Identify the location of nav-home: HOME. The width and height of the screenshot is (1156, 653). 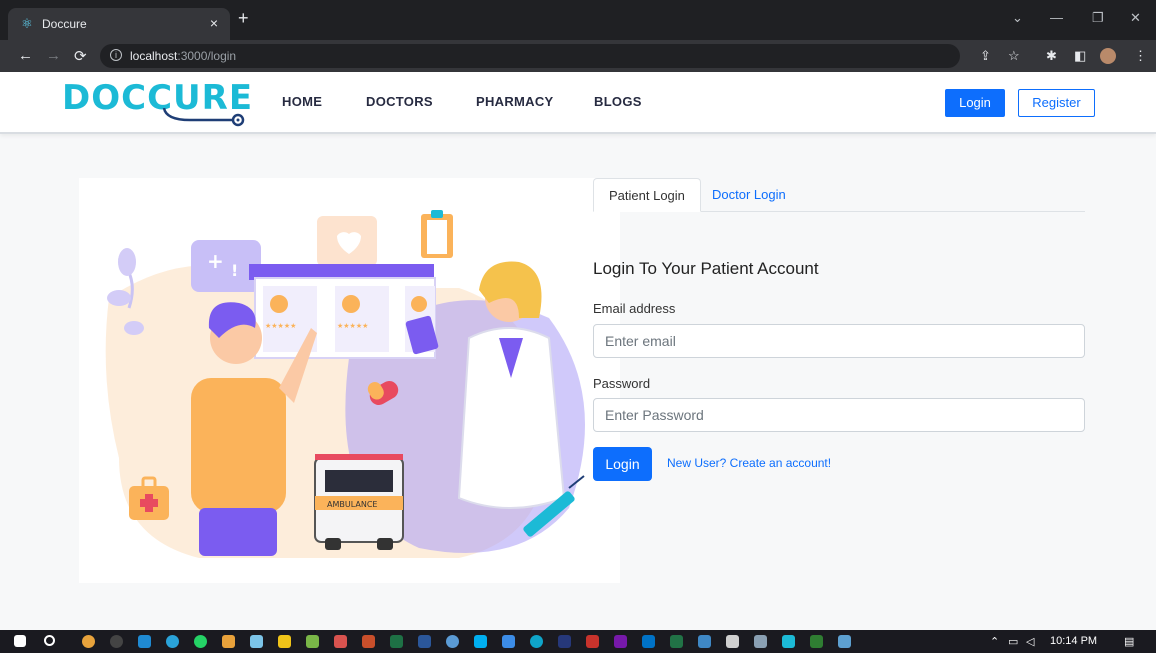
(302, 101).